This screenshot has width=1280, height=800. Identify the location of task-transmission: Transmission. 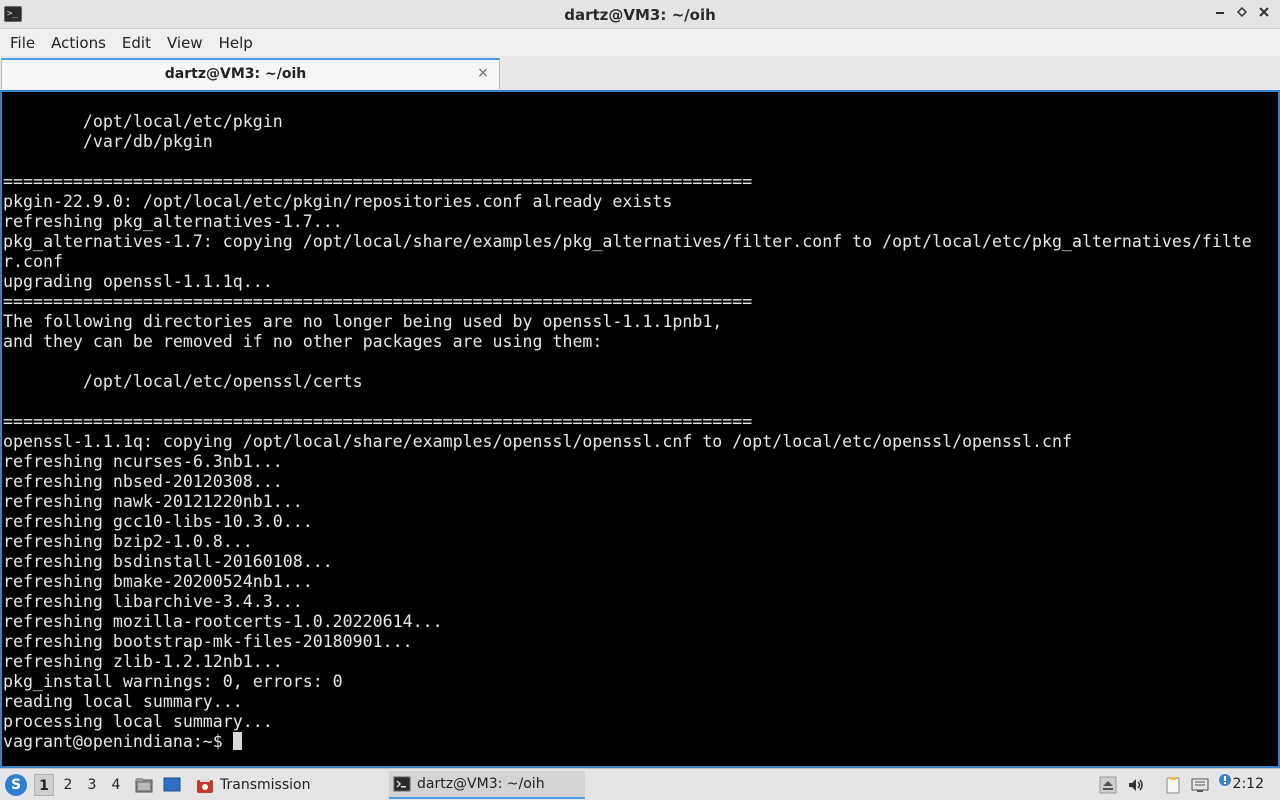
(287, 785).